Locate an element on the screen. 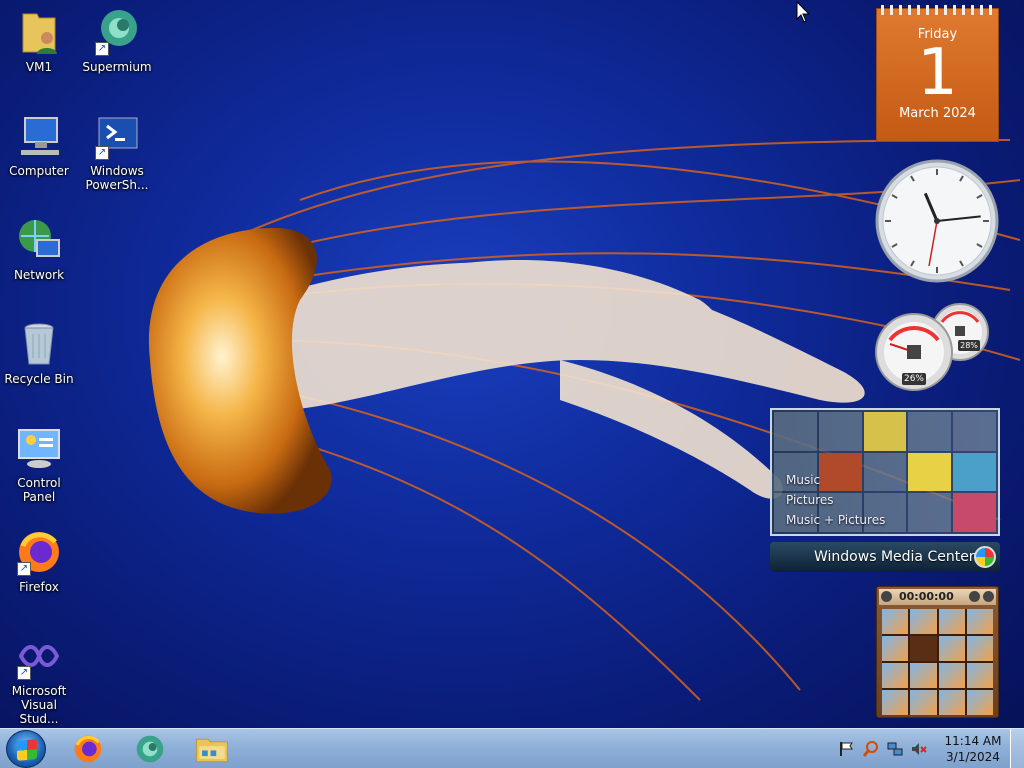 This screenshot has width=1024, height=768. puzzle-help-icon is located at coordinates (974, 596).